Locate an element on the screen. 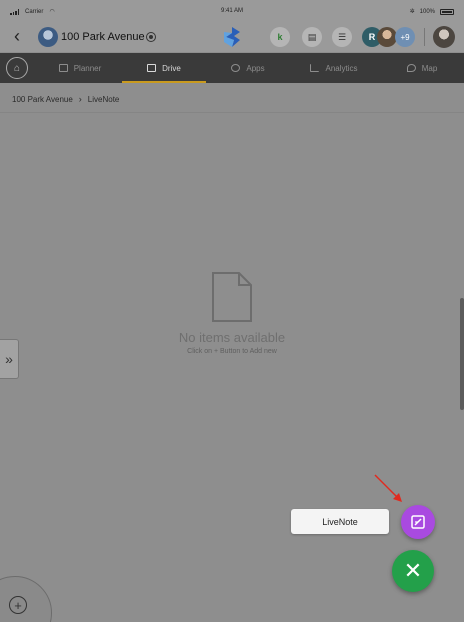 This screenshot has height=622, width=464. expand-panel-button: » is located at coordinates (9, 359).